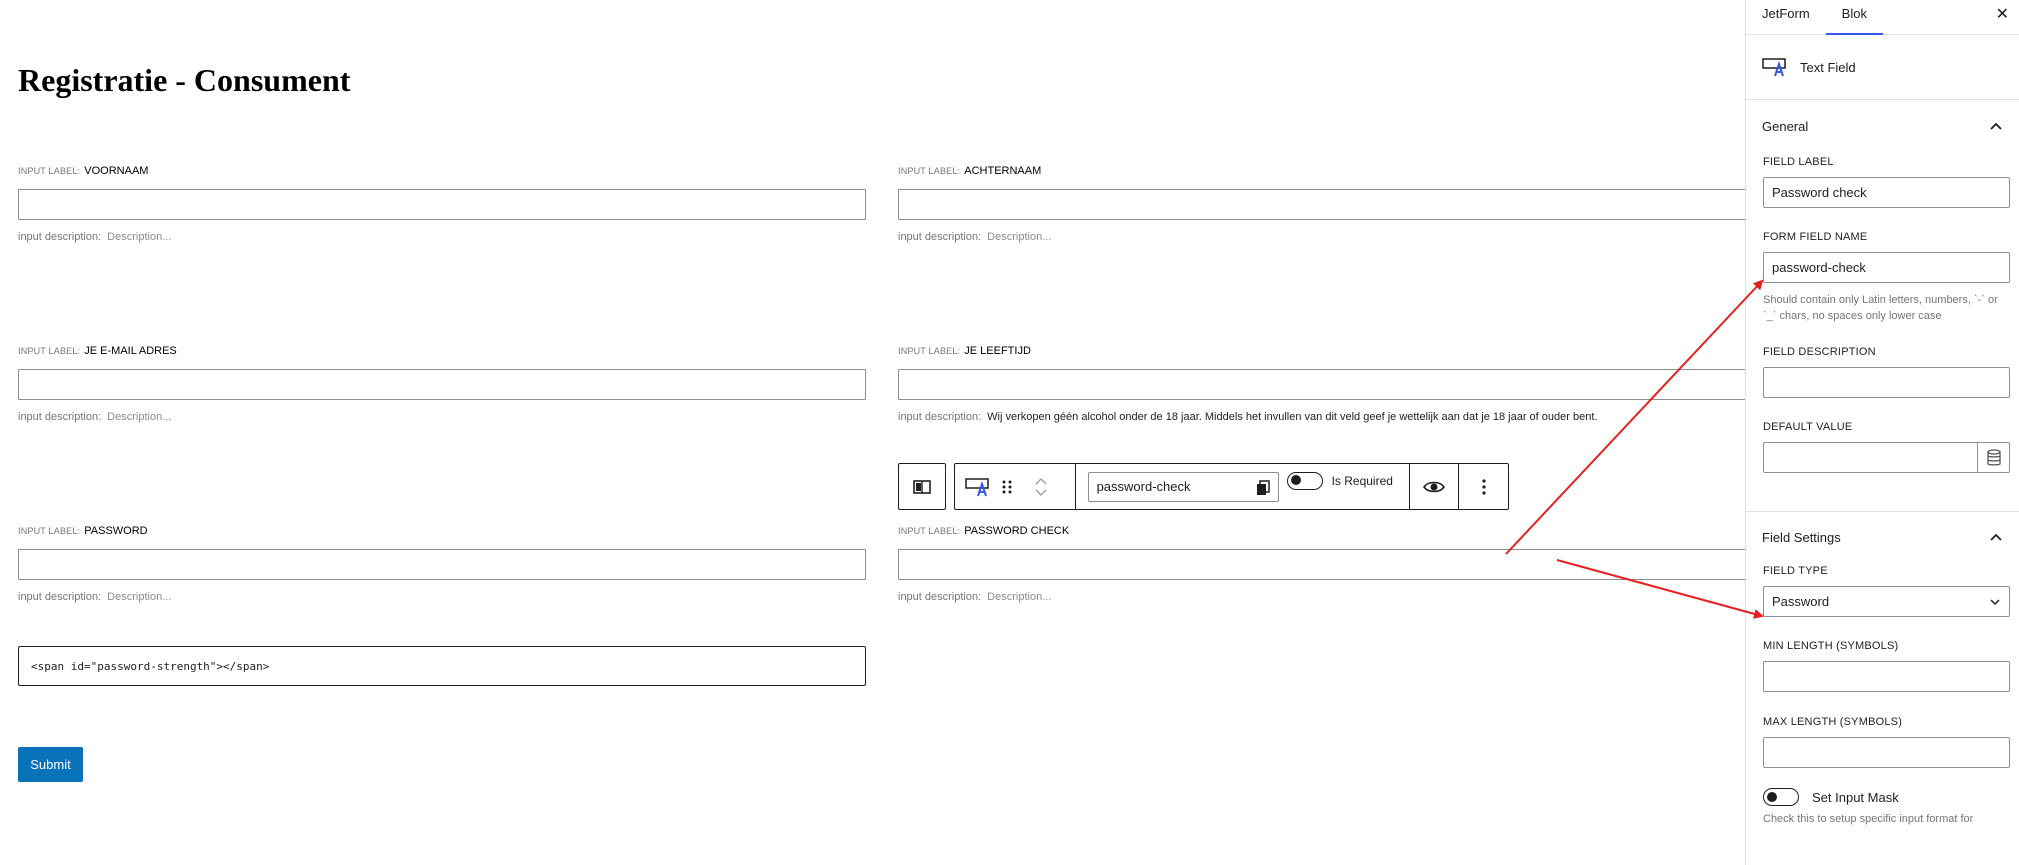 This screenshot has width=2019, height=865. Describe the element at coordinates (1886, 601) in the screenshot. I see `field-type-select: Password` at that location.